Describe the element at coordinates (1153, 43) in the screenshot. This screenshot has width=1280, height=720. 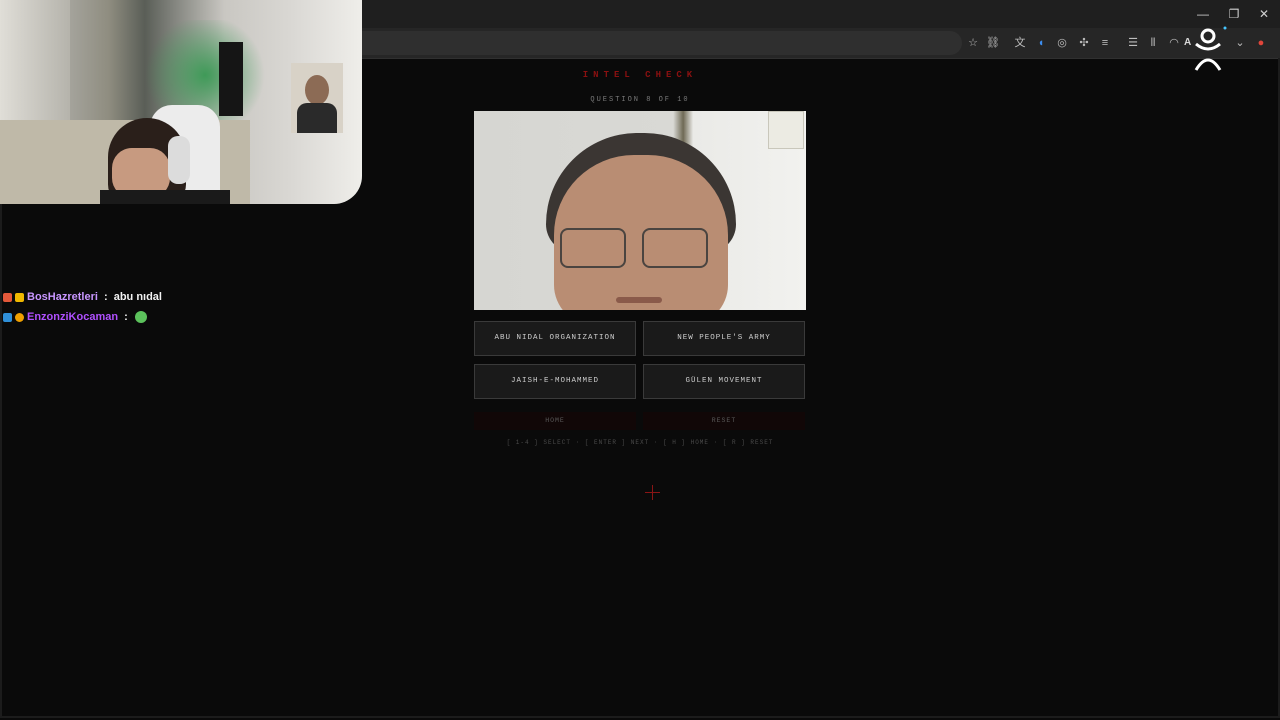
I see `waveform-icon: ⦀` at that location.